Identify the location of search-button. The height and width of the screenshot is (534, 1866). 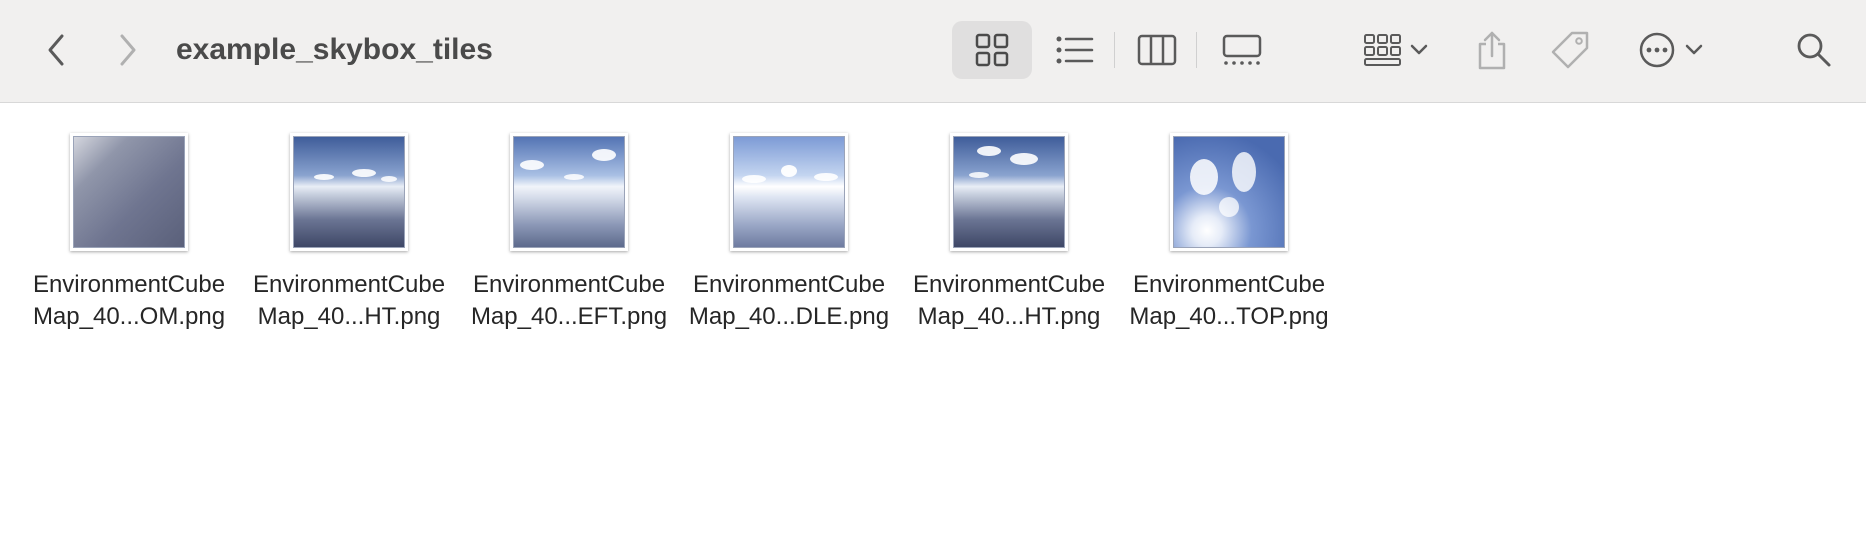
(1814, 50).